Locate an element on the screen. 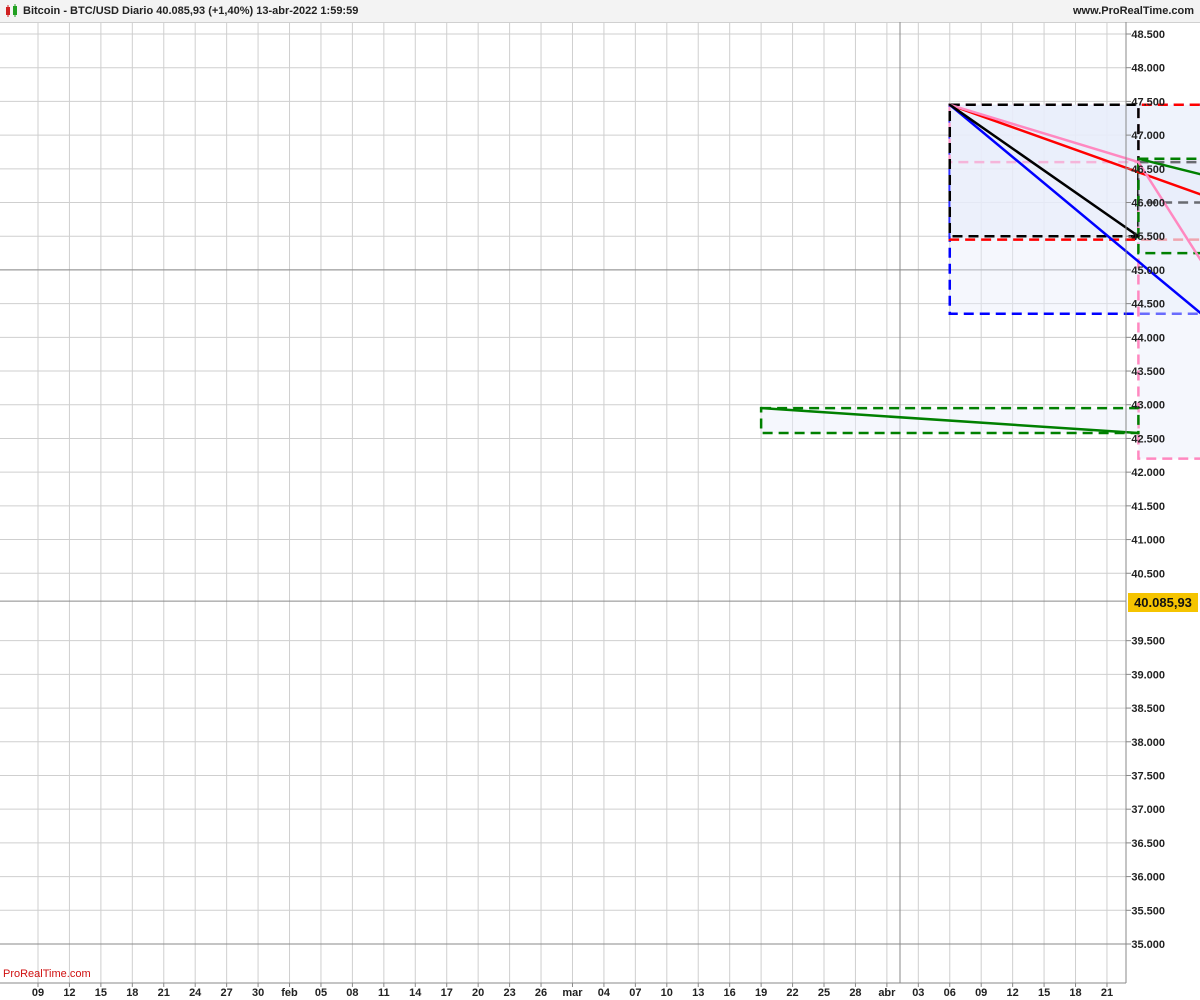  x-tick-label: 08 is located at coordinates (352, 993).